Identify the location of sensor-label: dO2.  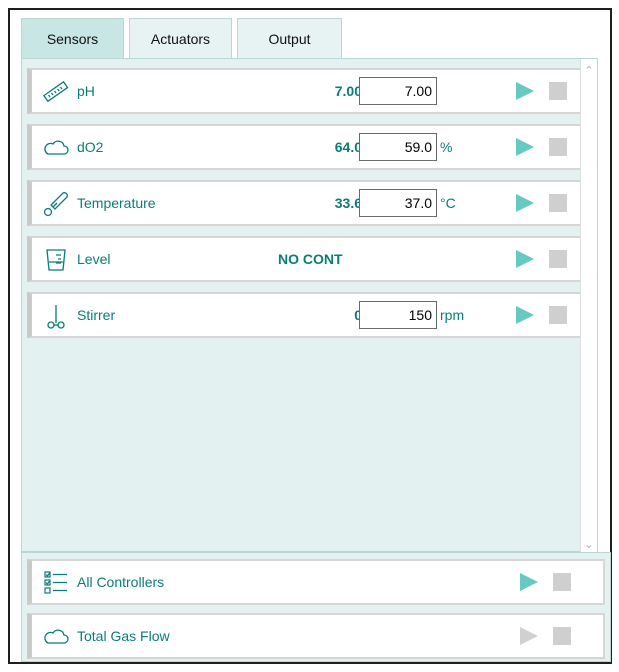
(90, 147).